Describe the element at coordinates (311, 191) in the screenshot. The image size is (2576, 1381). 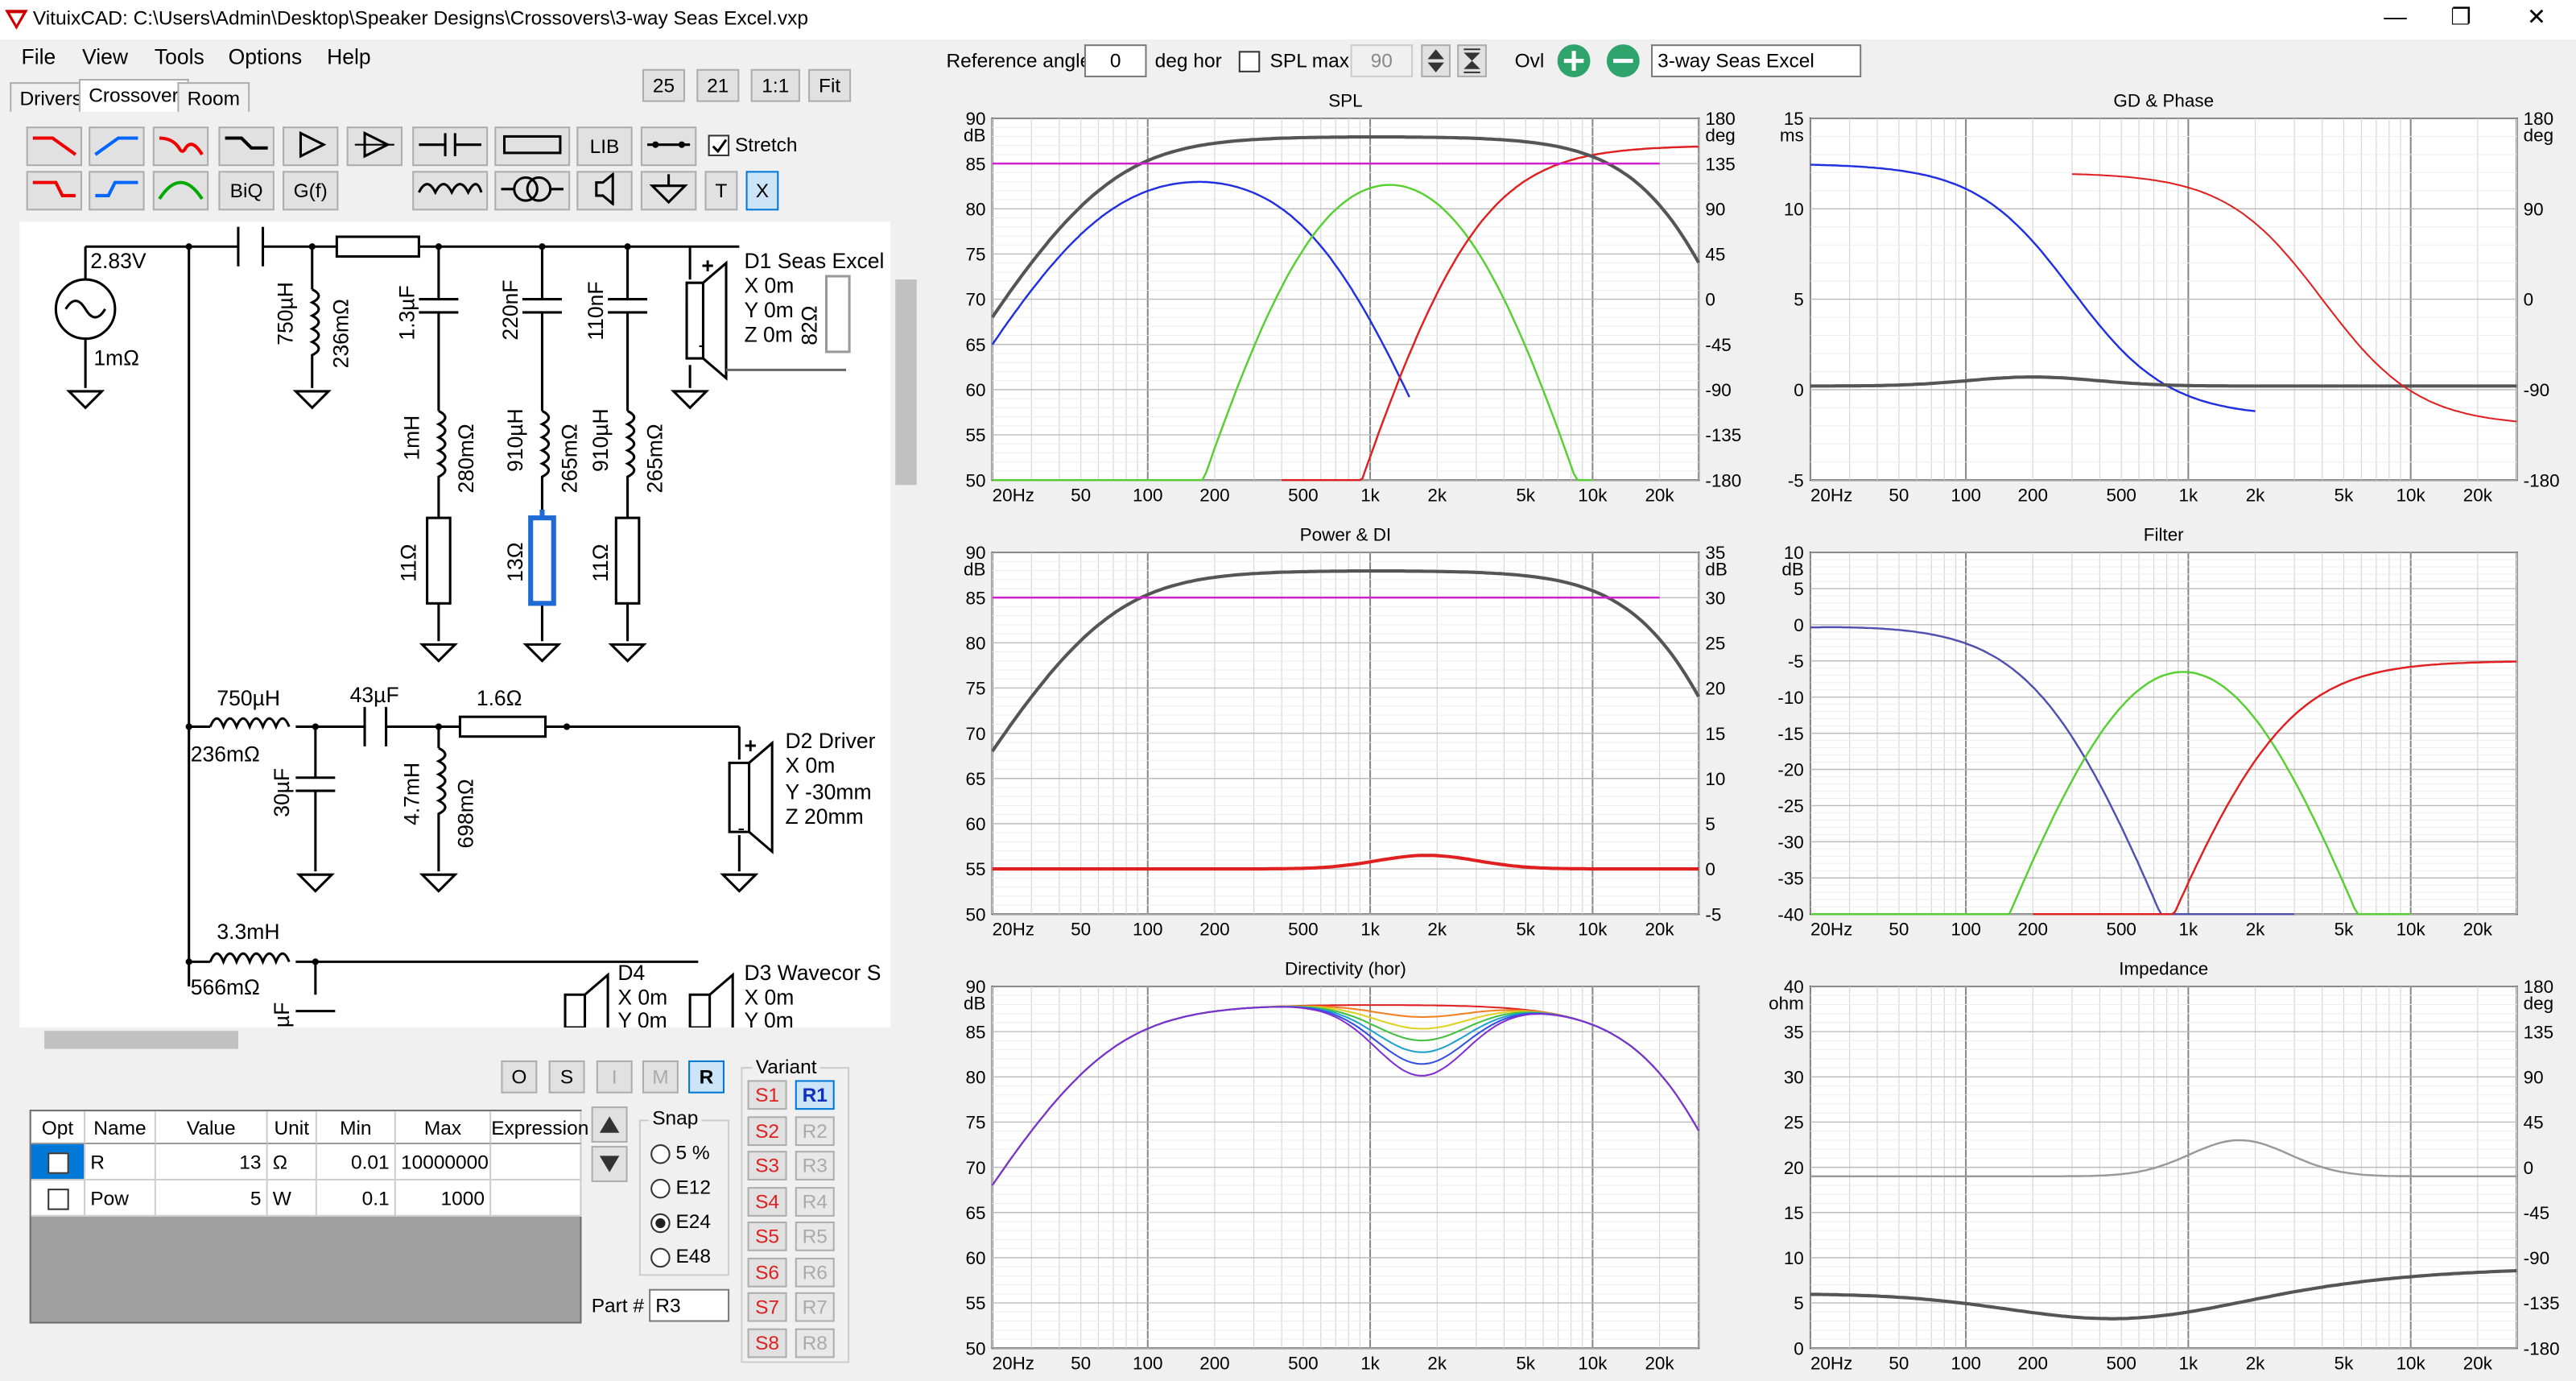
I see `transfer-function-button: G(f)` at that location.